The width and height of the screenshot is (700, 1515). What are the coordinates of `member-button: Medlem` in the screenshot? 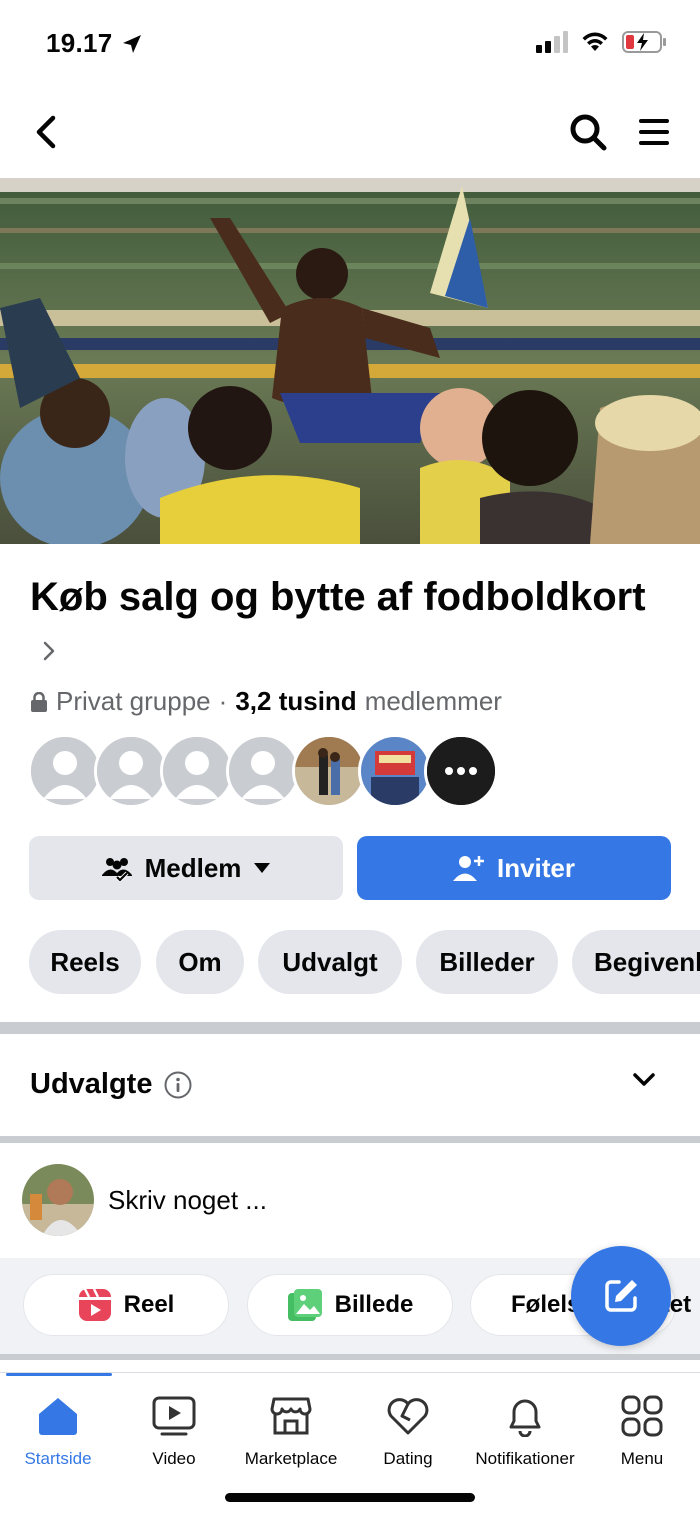 It's located at (186, 868).